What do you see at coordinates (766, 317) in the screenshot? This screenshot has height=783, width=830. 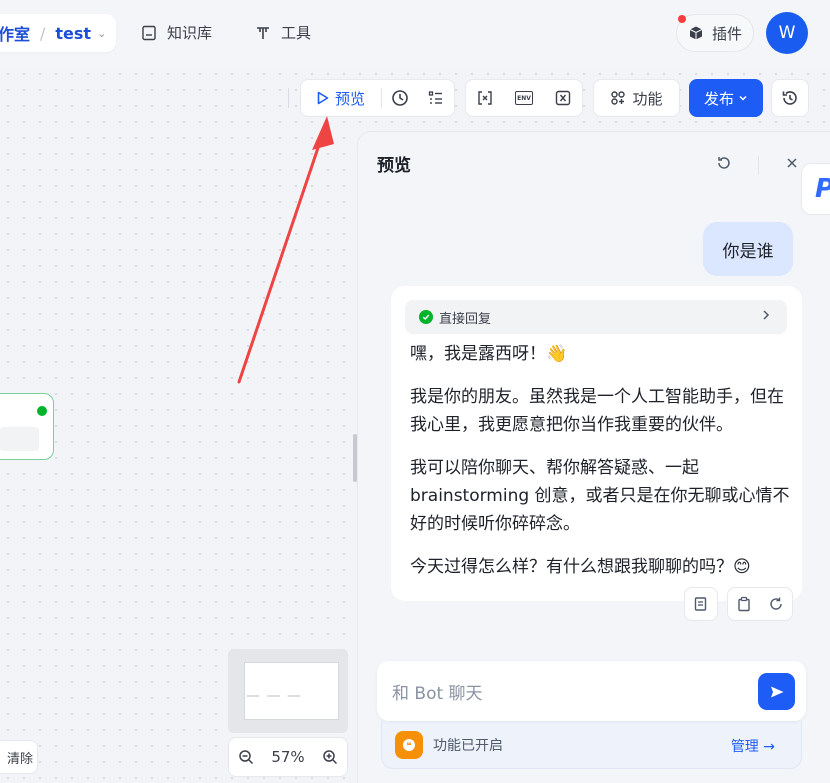 I see `chevron-right-icon` at bounding box center [766, 317].